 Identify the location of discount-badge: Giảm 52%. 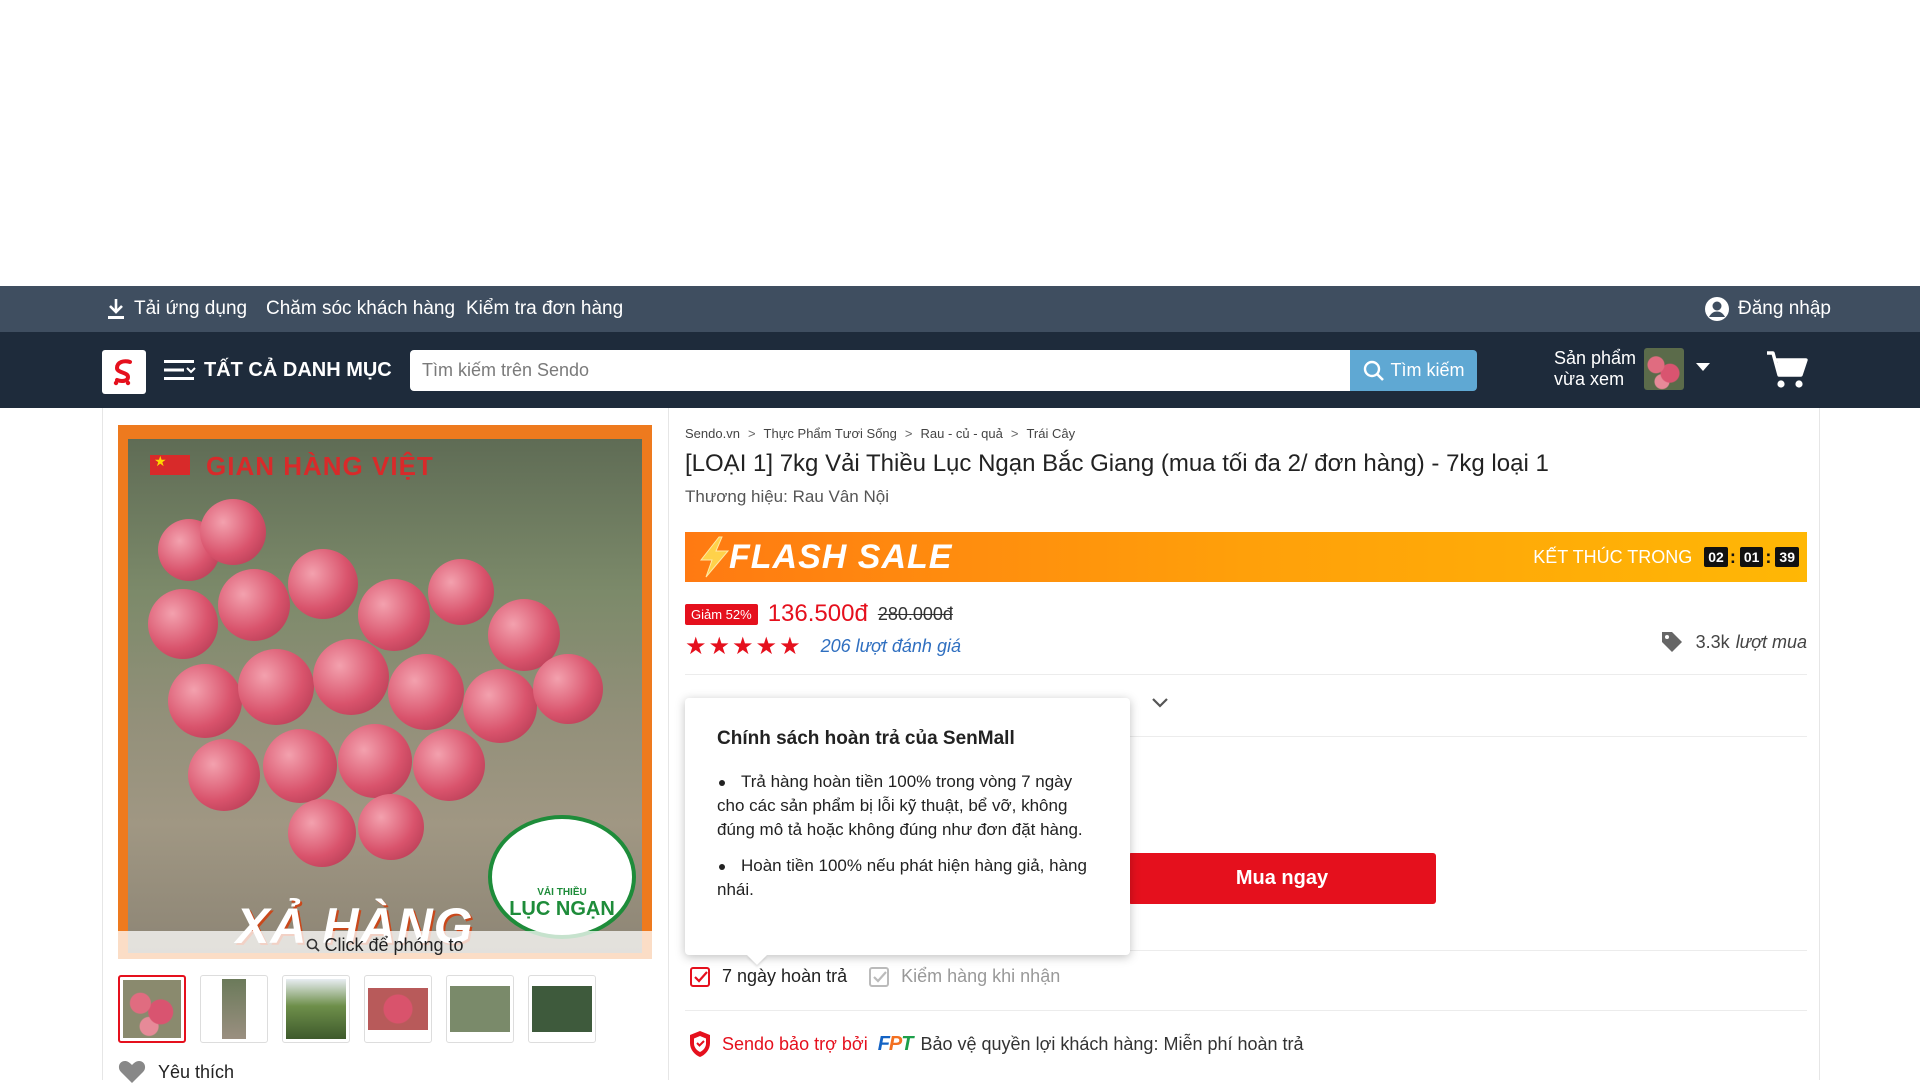
(721, 614).